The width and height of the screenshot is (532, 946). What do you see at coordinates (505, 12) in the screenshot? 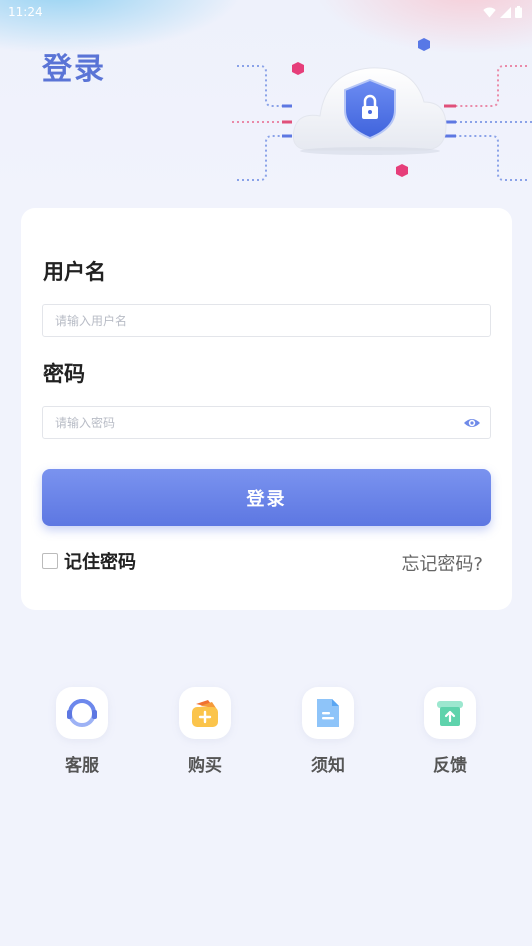
I see `signal-icon` at bounding box center [505, 12].